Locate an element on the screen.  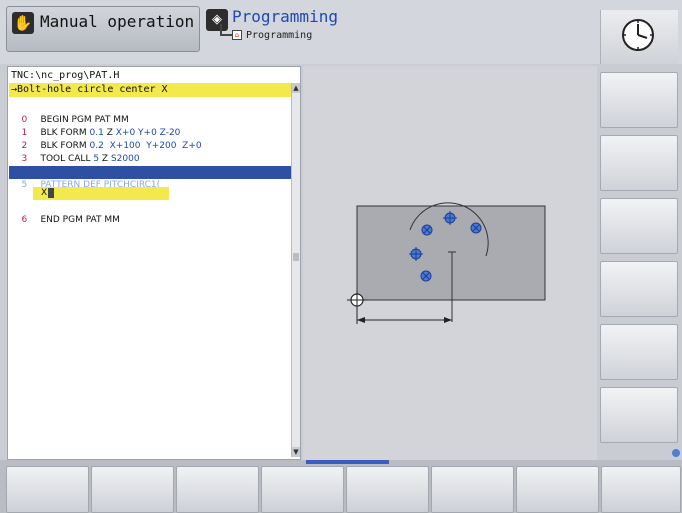
line-number: 6 is located at coordinates (24, 220).